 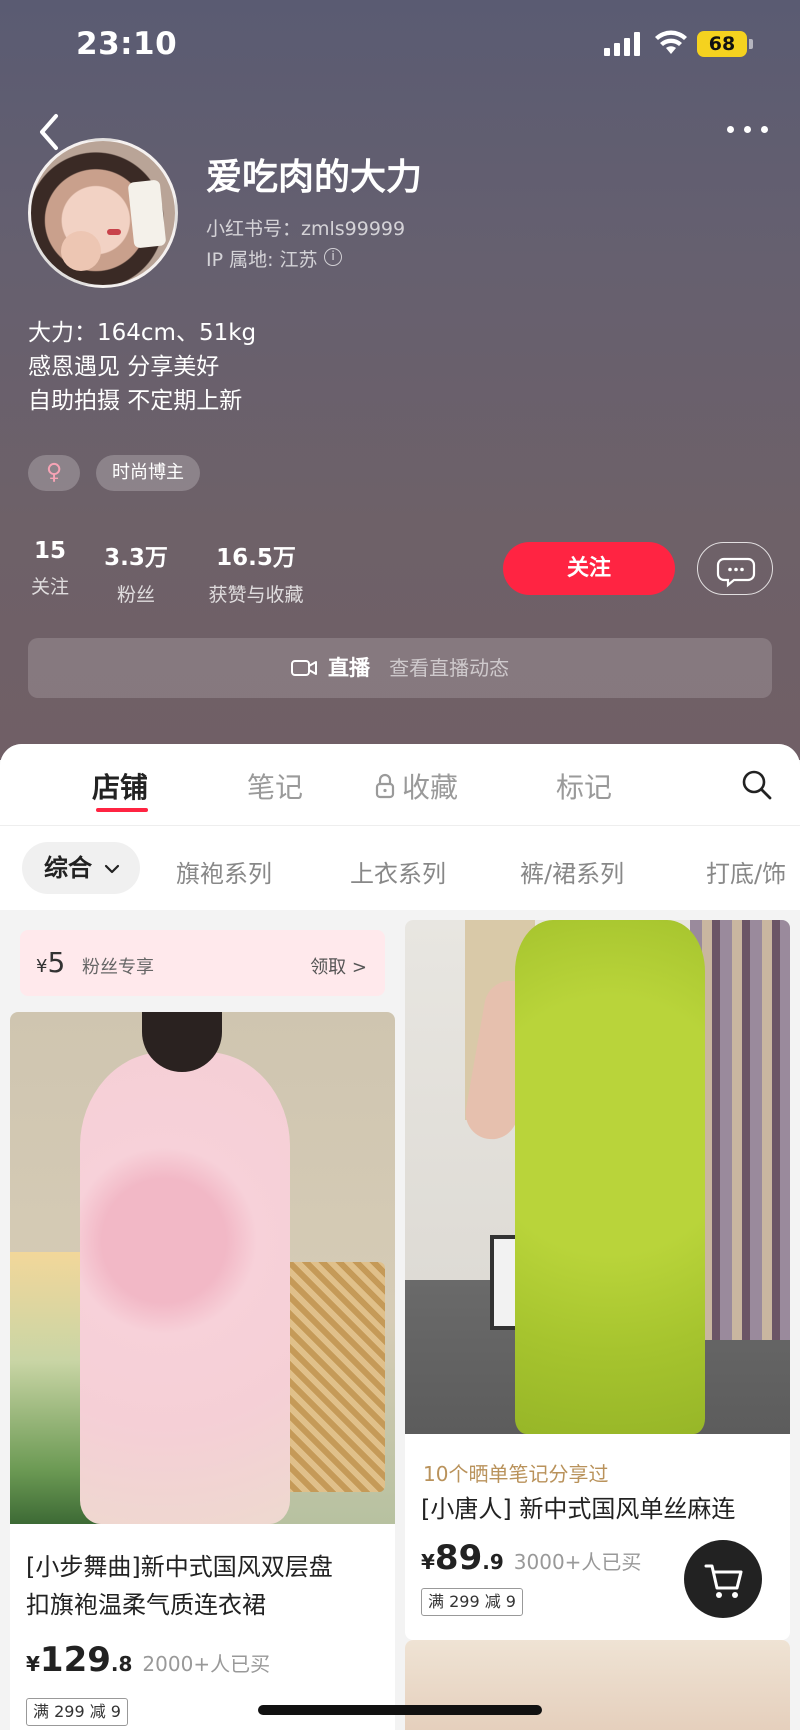 I want to click on price-integer: 89, so click(x=458, y=1558).